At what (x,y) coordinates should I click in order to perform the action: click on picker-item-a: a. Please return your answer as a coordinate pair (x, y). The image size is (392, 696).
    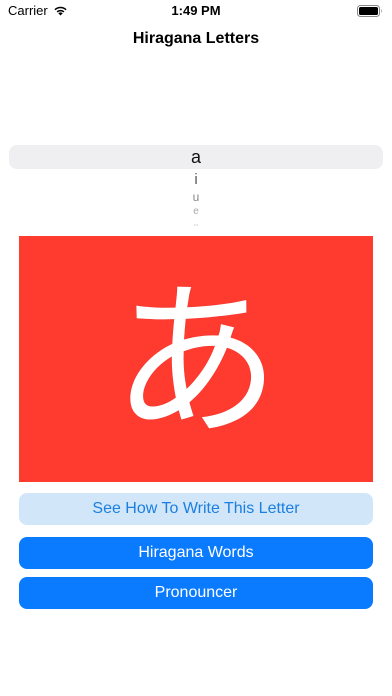
    Looking at the image, I should click on (196, 157).